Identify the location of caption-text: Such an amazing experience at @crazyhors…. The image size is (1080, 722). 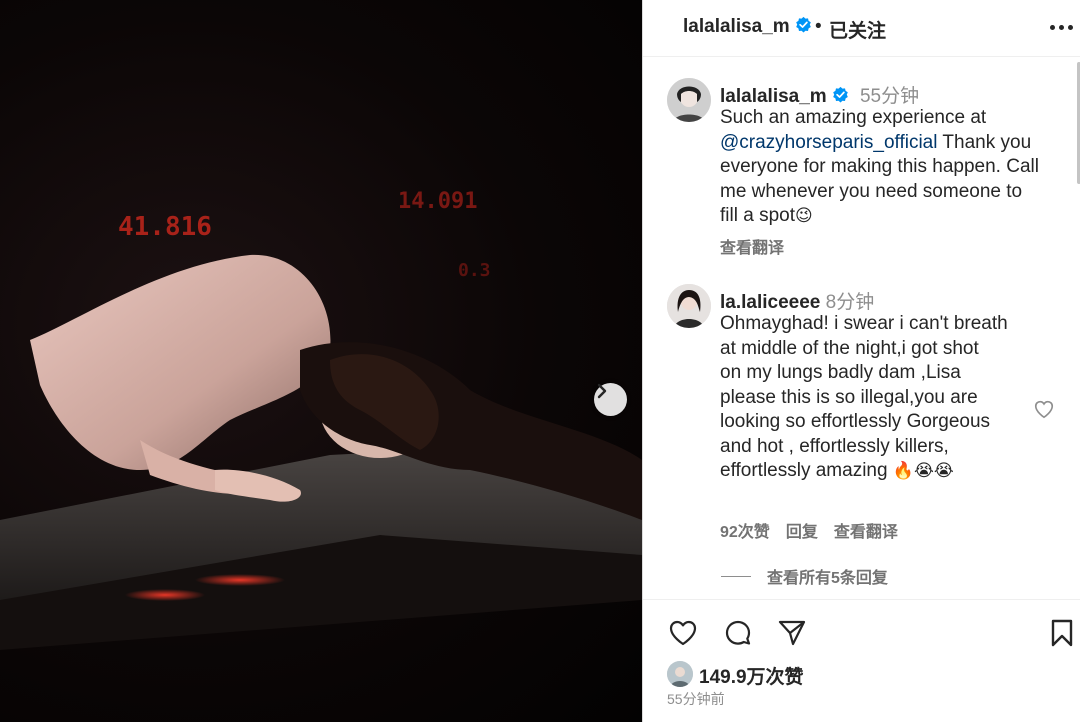
(880, 167).